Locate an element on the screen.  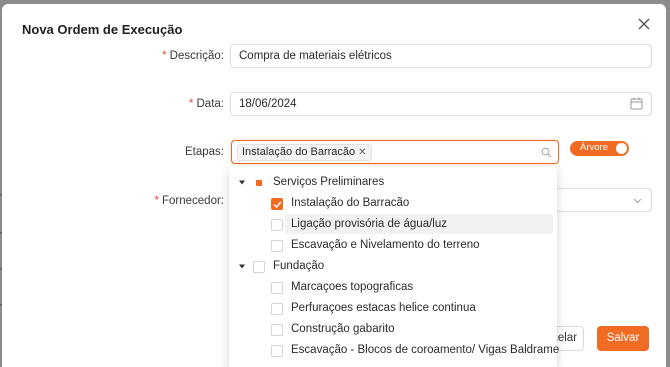
tag-close-icon: ✕ is located at coordinates (362, 152).